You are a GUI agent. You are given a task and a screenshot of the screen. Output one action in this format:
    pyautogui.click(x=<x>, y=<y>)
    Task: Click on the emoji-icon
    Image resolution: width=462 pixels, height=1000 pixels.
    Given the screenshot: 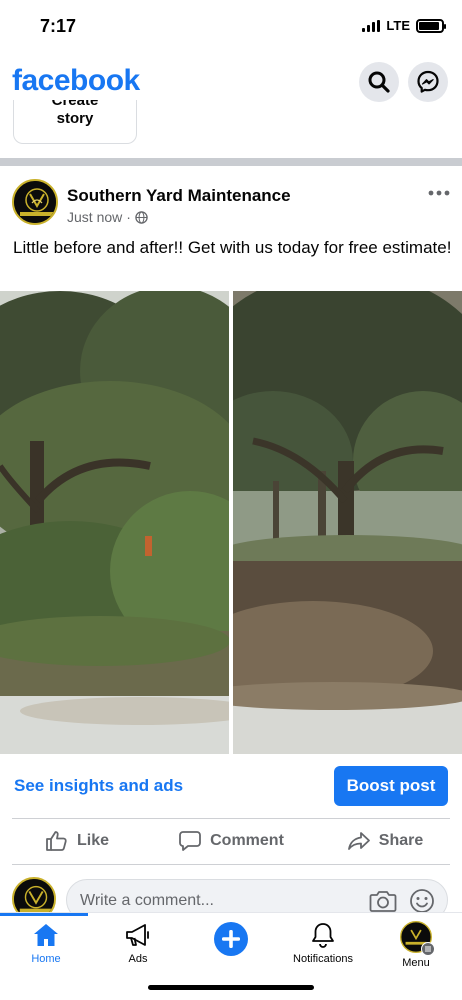 What is the action you would take?
    pyautogui.click(x=422, y=901)
    